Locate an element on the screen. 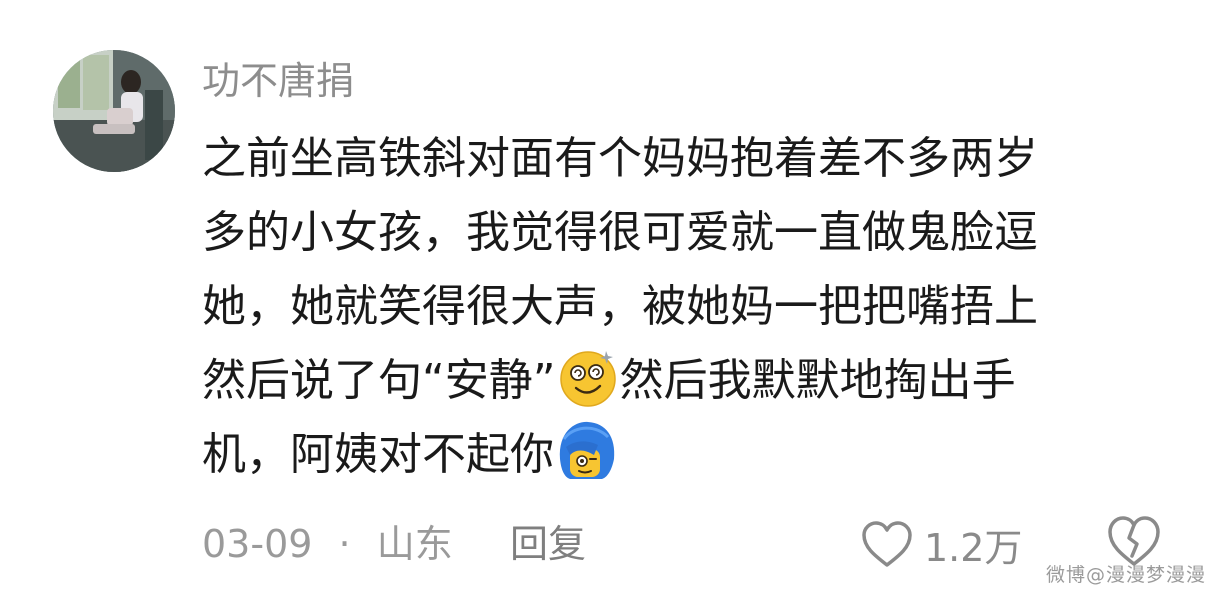 The width and height of the screenshot is (1224, 603). reply-button: 回复 is located at coordinates (548, 544).